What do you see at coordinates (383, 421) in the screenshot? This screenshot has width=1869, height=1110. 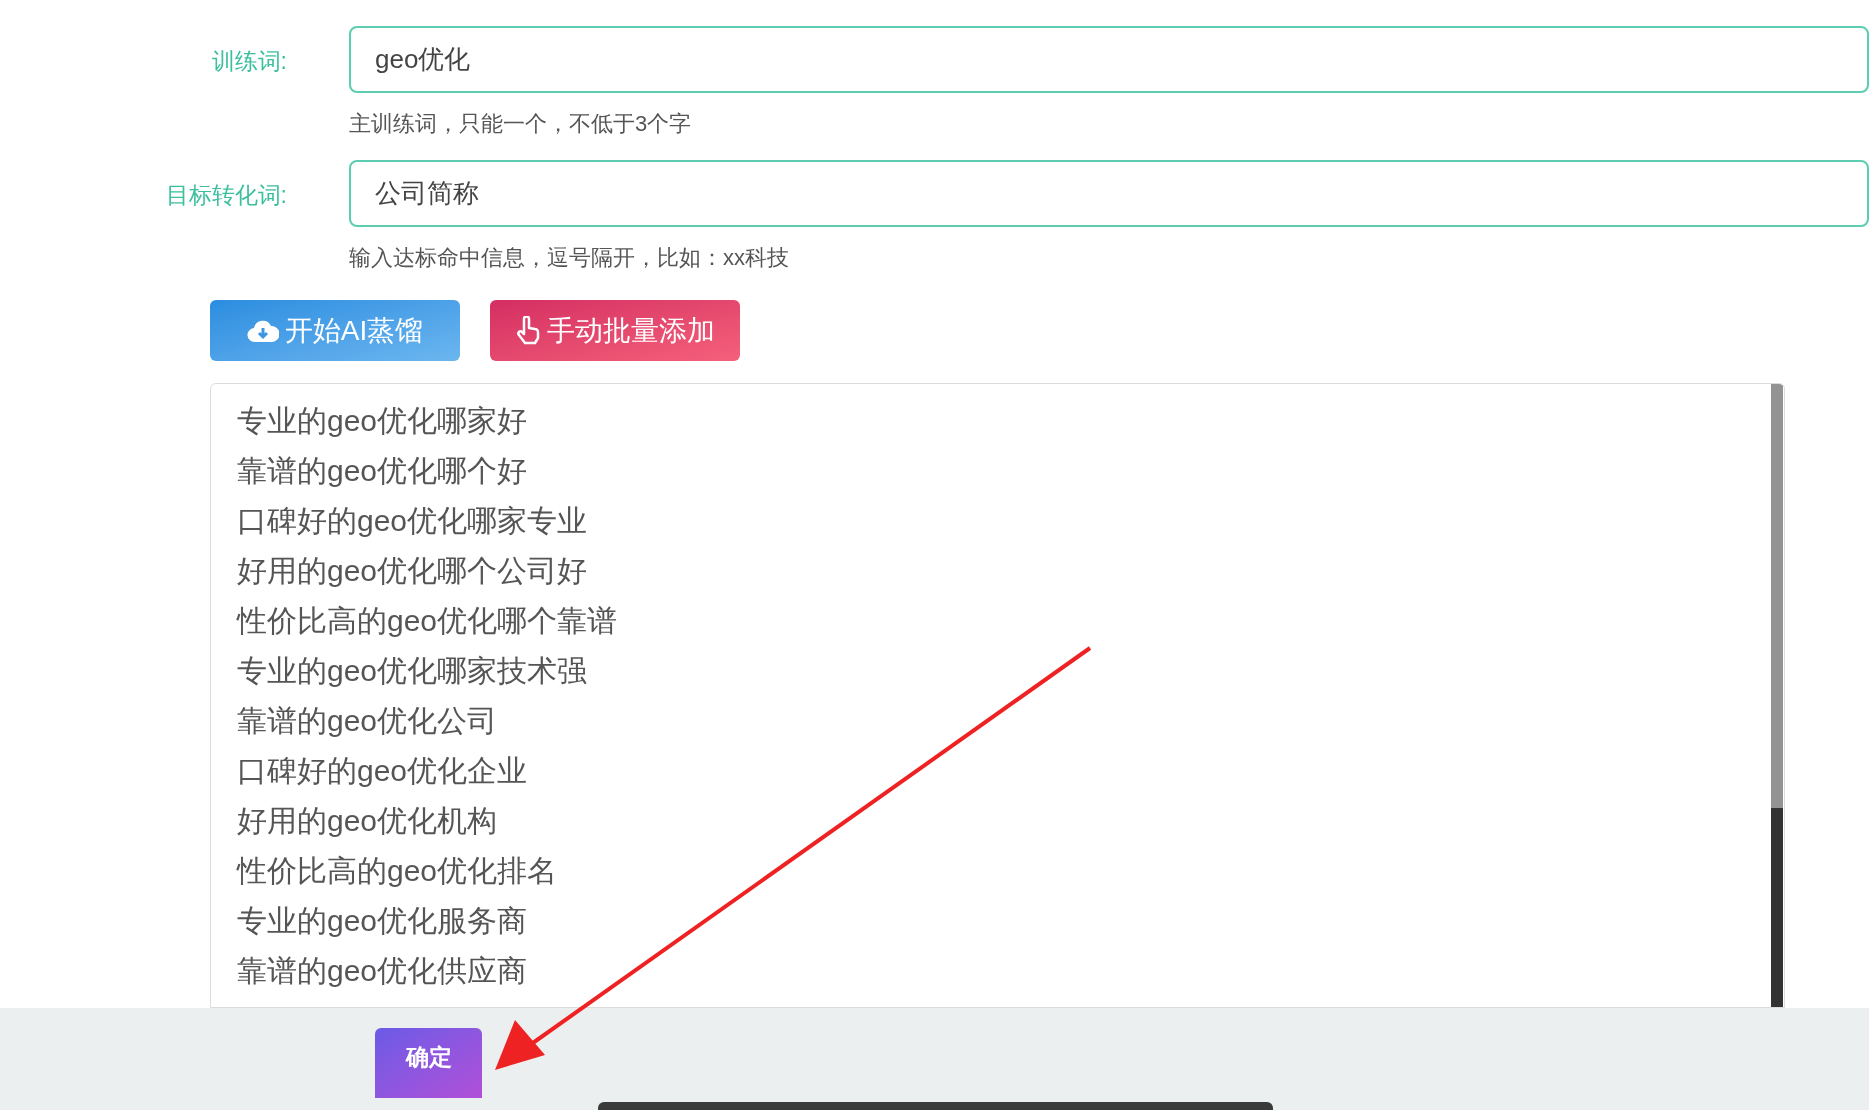 I see `keyword-line: 专业的geo优化哪家好` at bounding box center [383, 421].